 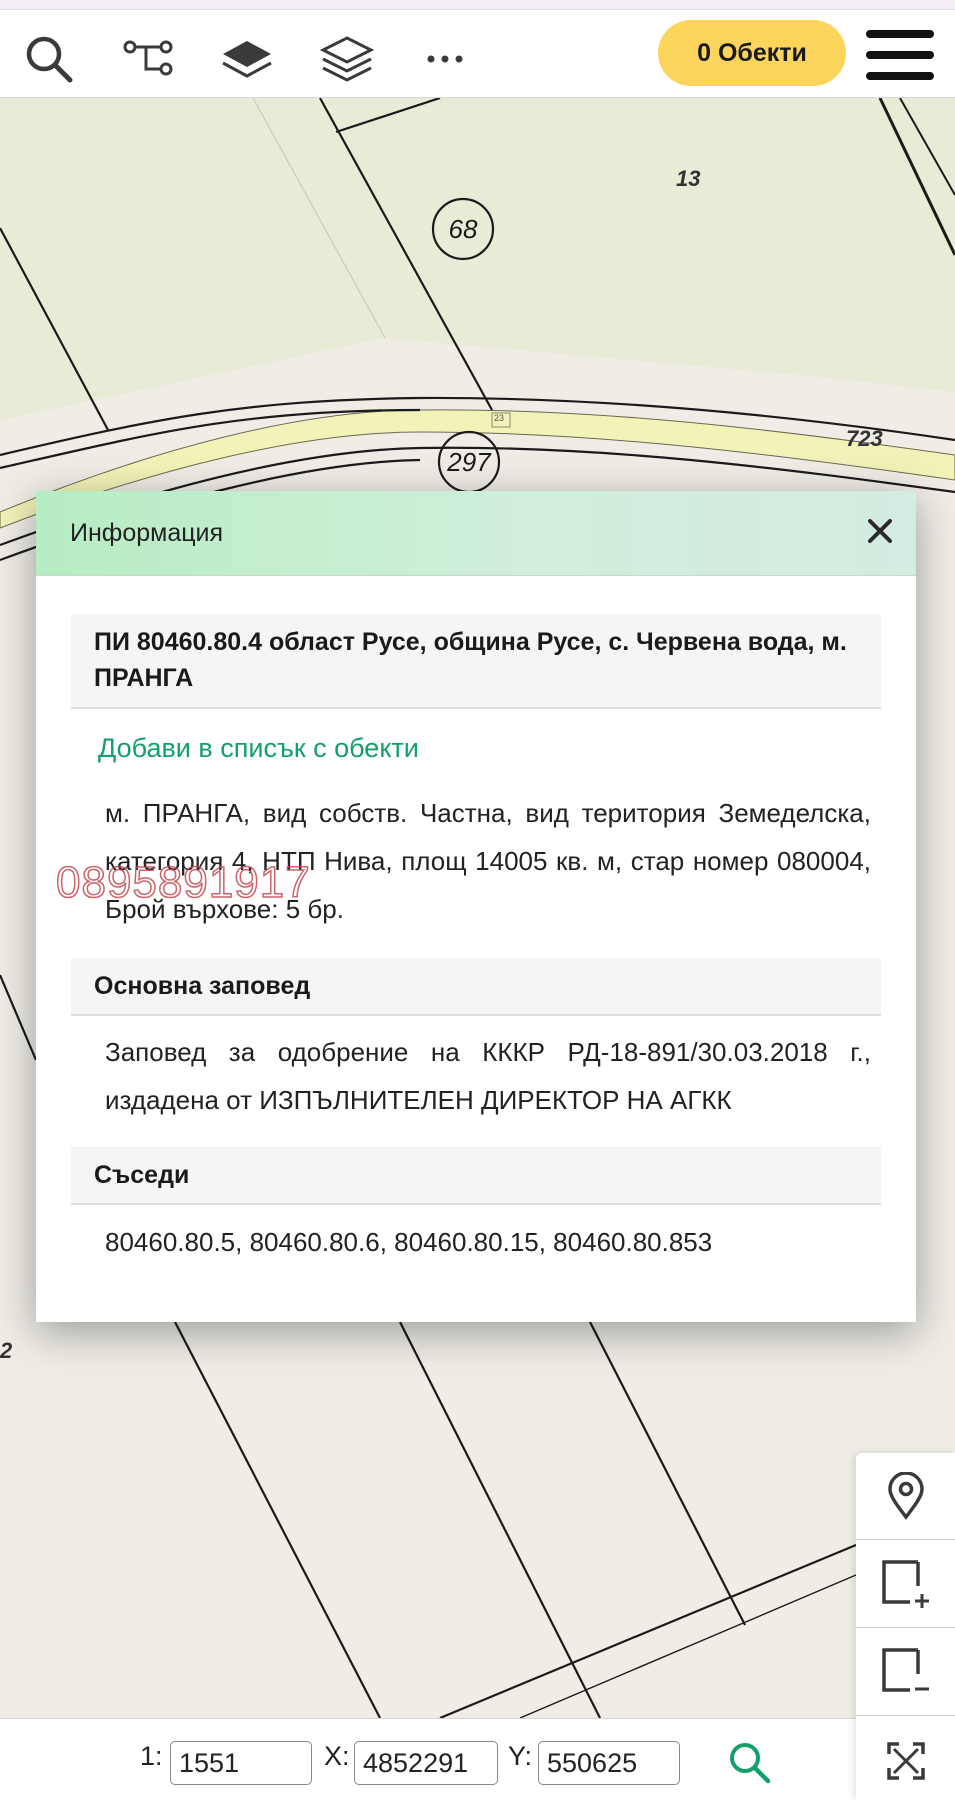 I want to click on scale-label: 1:, so click(x=151, y=1756).